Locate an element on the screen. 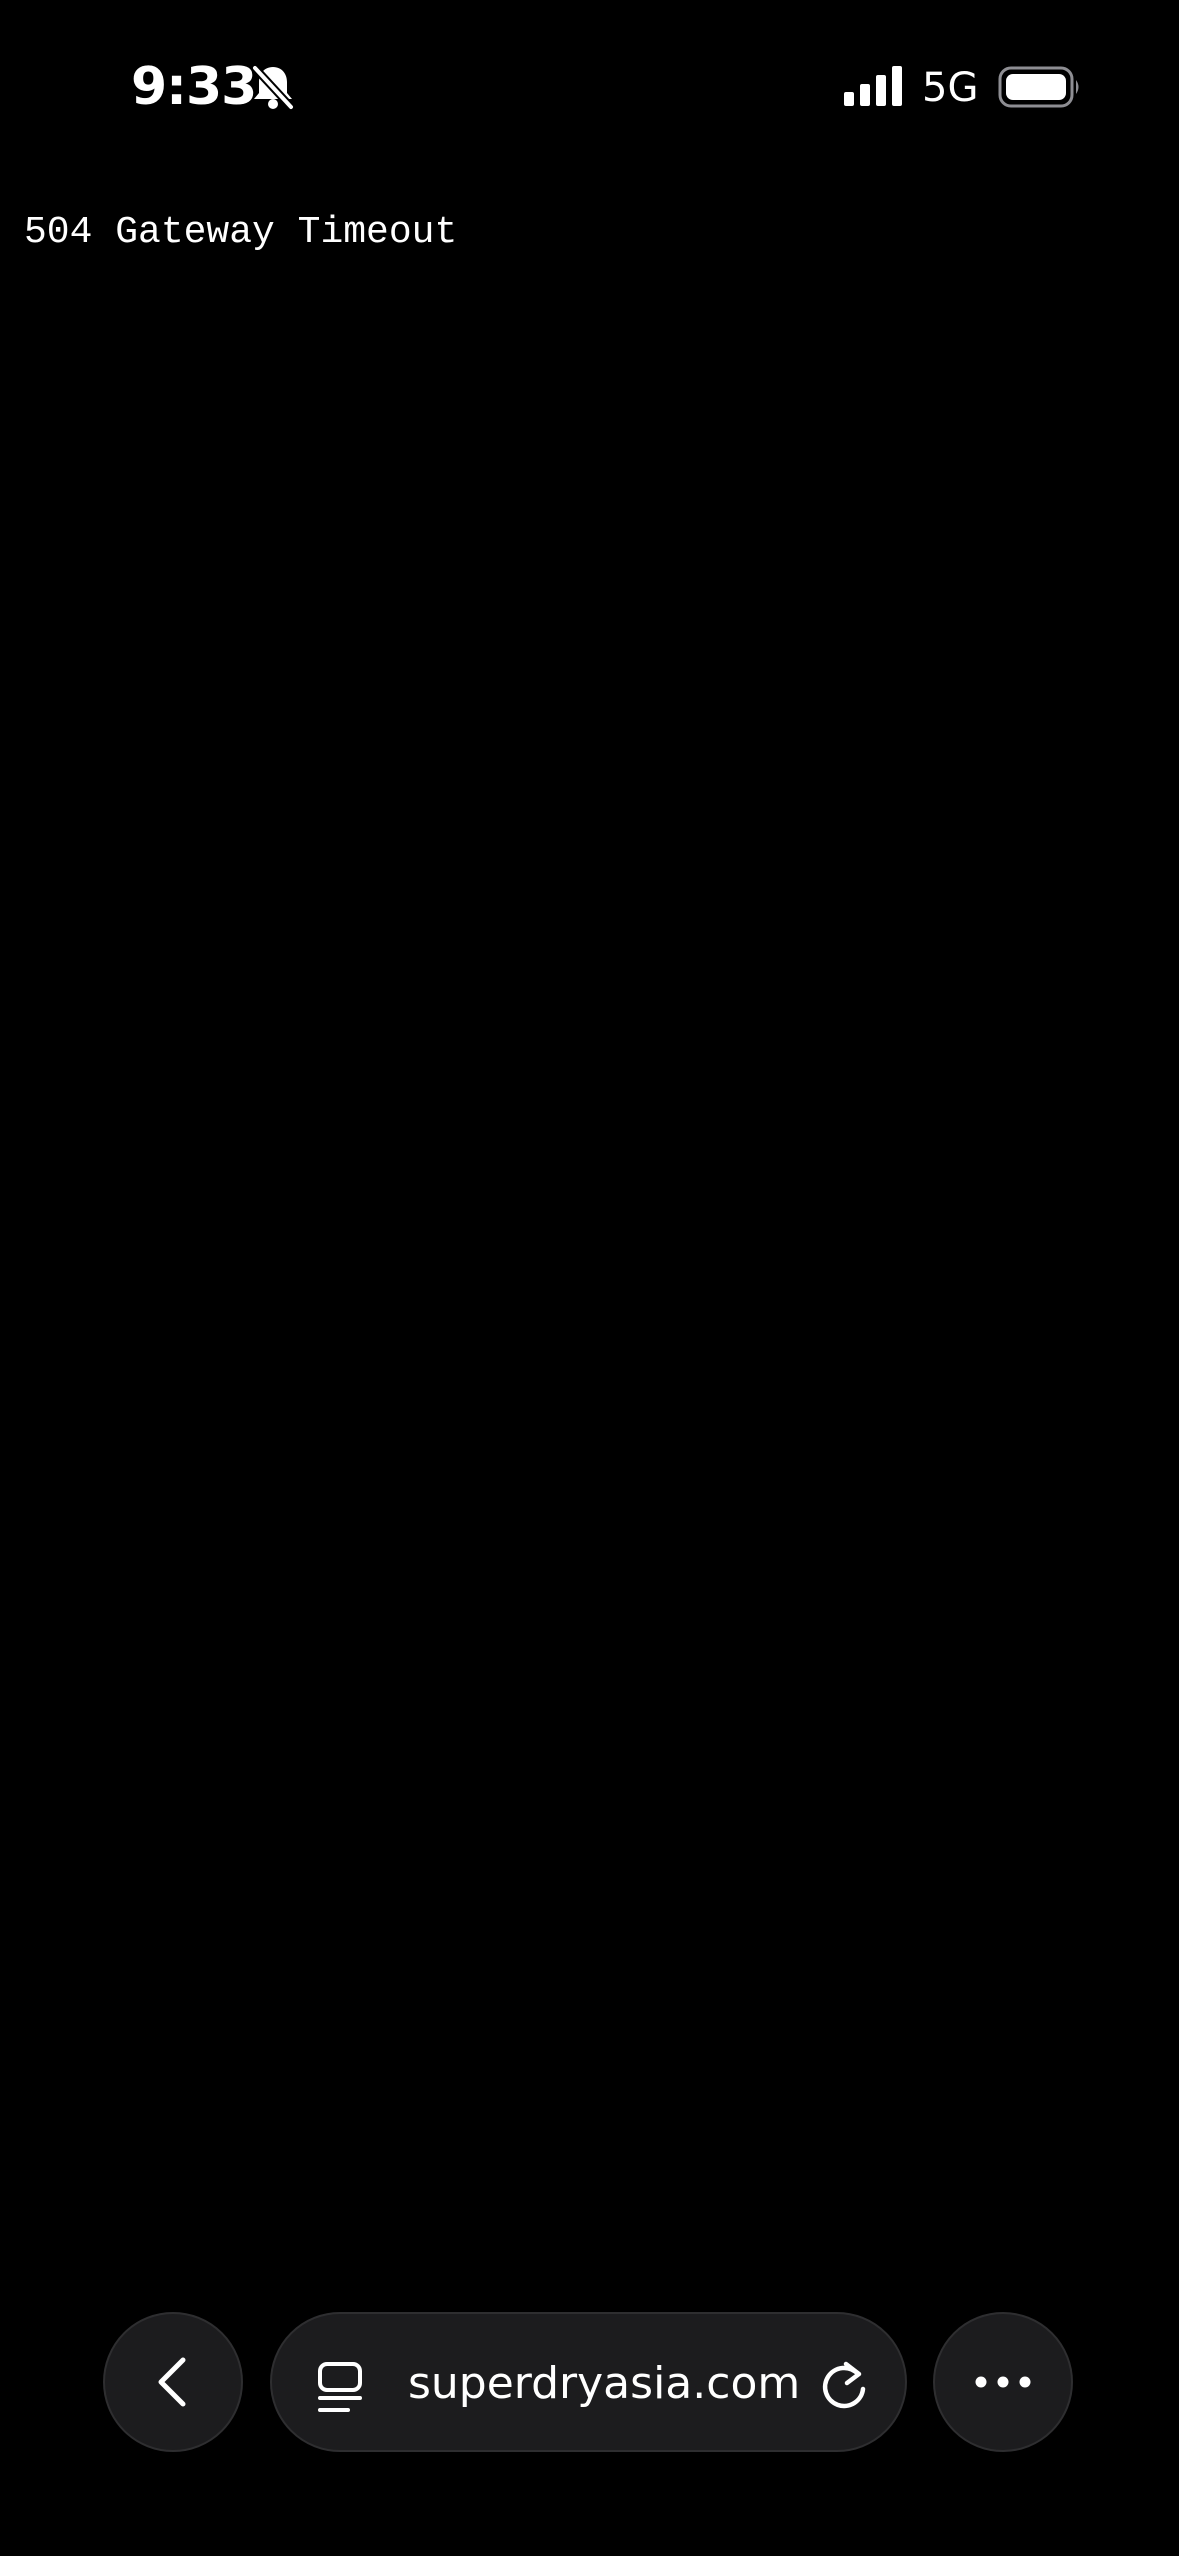  status-time: 9:33 is located at coordinates (194, 87).